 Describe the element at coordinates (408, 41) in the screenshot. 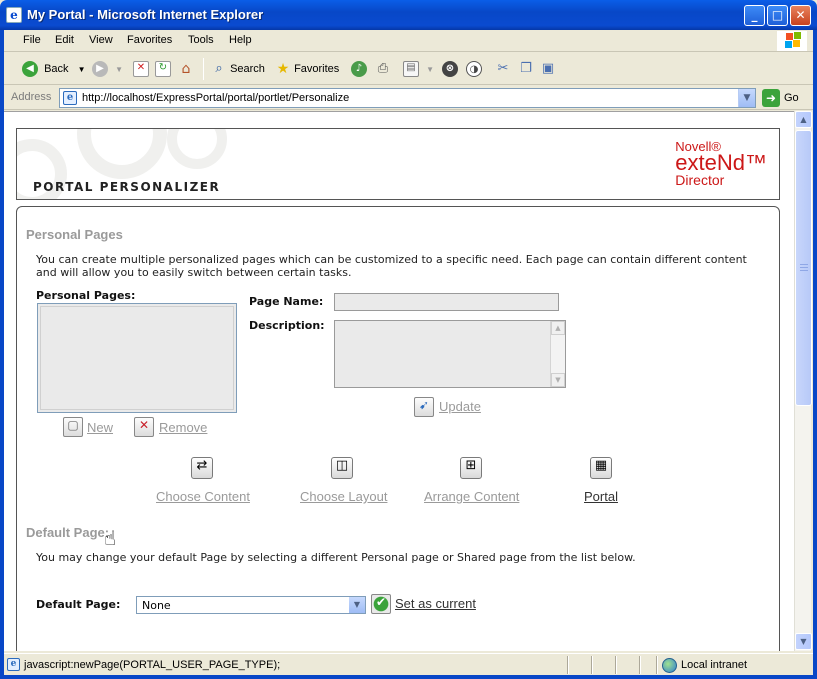

I see `menu-bar: File Edit View Favorites Tools Help` at that location.